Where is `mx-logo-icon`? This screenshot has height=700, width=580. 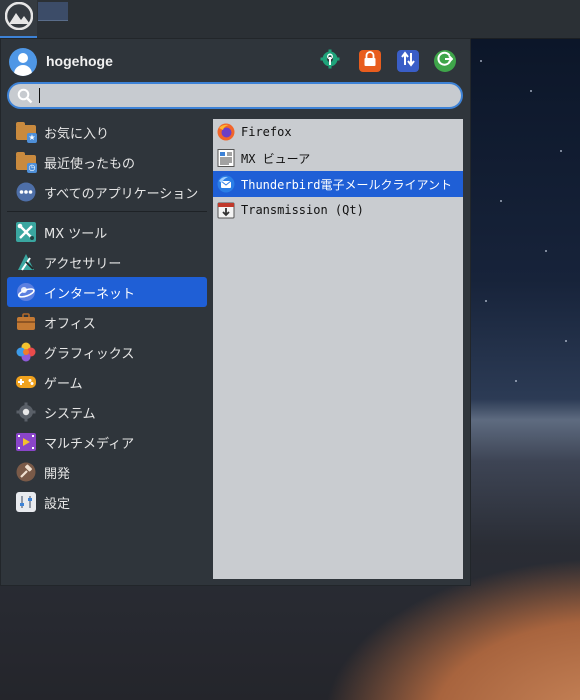 mx-logo-icon is located at coordinates (18, 17).